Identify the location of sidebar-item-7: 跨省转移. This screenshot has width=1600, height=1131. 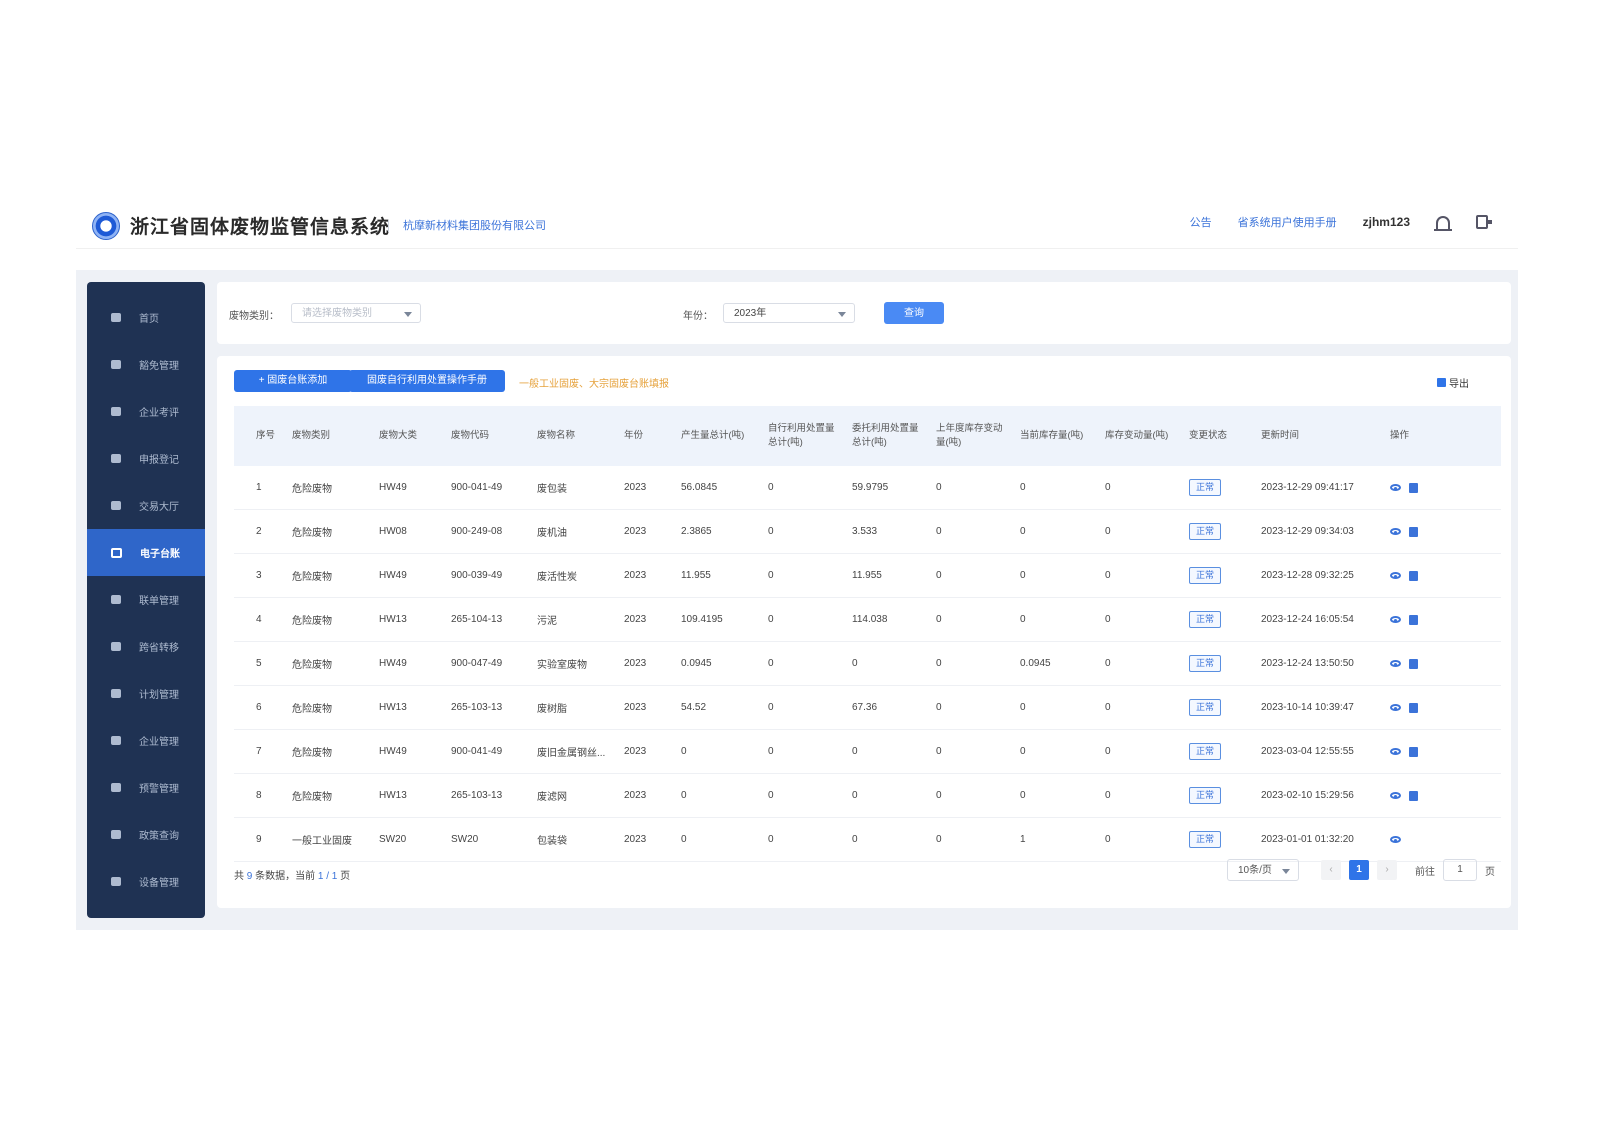
(146, 646).